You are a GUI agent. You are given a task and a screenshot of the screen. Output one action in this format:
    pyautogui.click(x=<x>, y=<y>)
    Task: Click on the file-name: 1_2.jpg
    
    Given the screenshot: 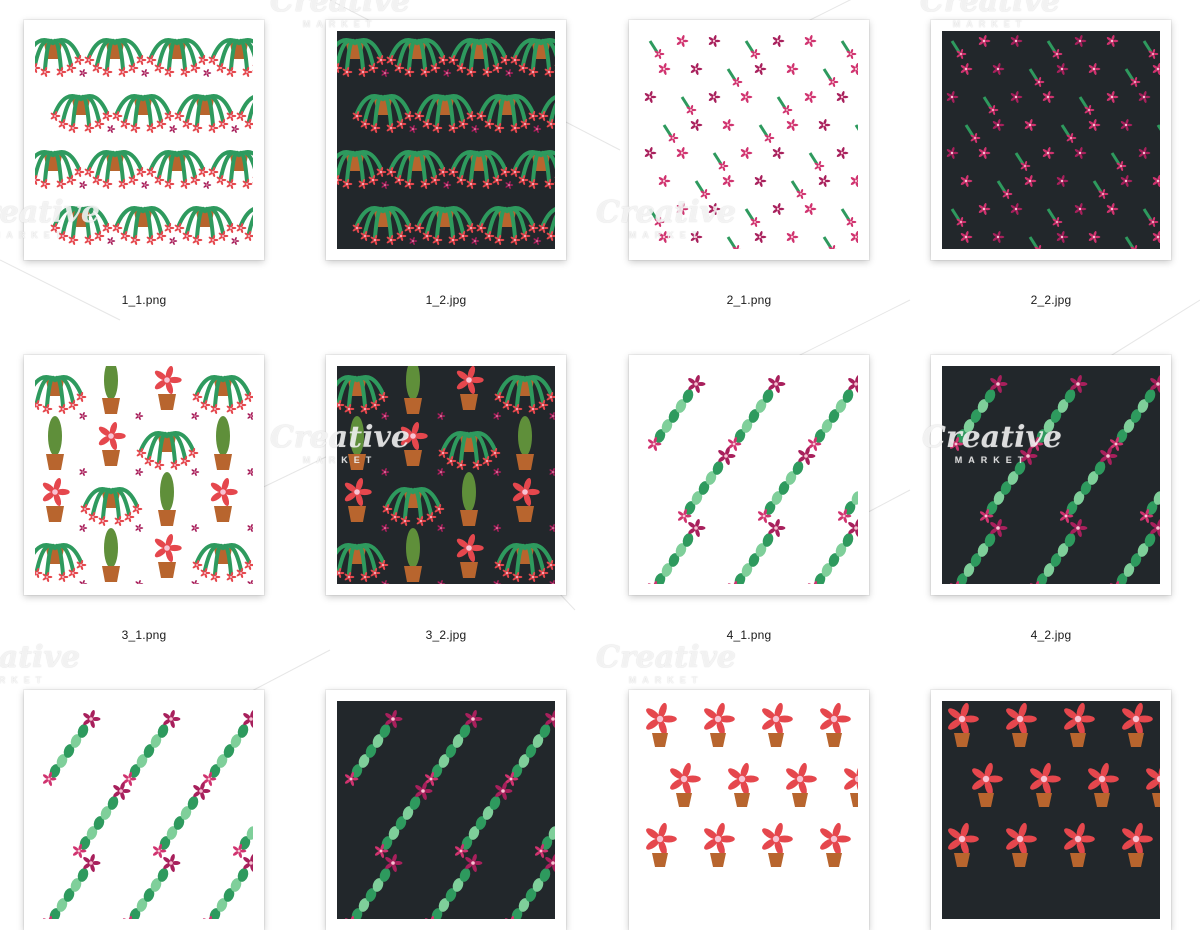 What is the action you would take?
    pyautogui.click(x=446, y=300)
    